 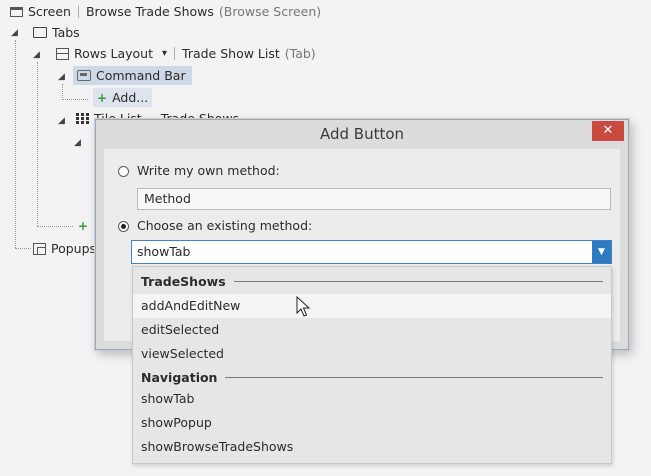 I want to click on popups-icon, so click(x=39, y=248).